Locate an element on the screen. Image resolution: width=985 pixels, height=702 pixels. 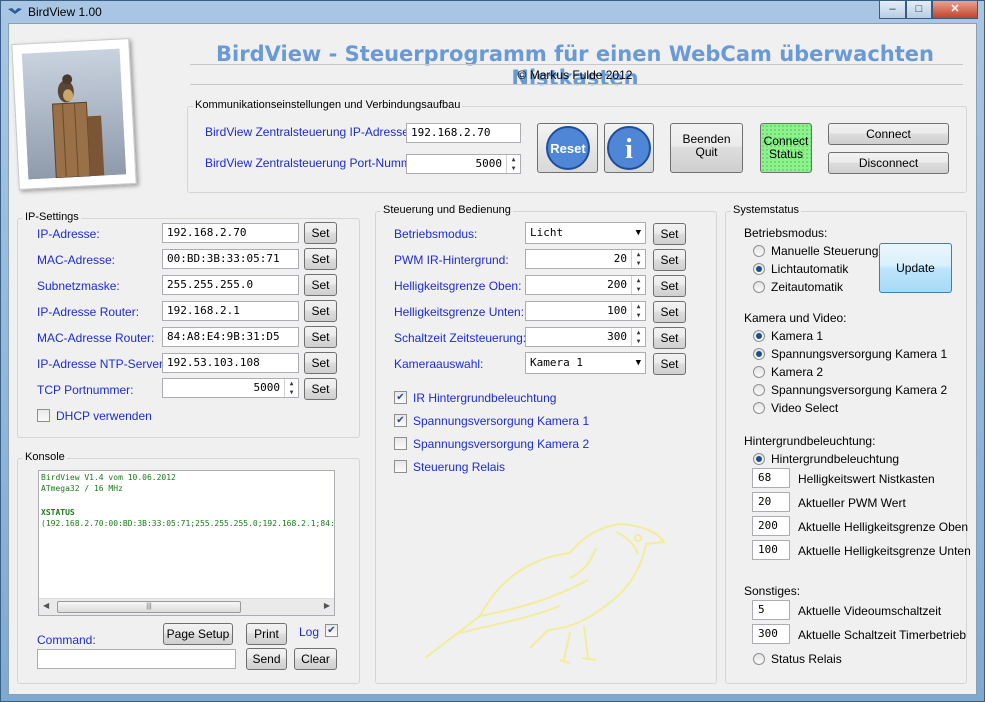
pwm-input: 20 ▲ ▼ is located at coordinates (585, 259).